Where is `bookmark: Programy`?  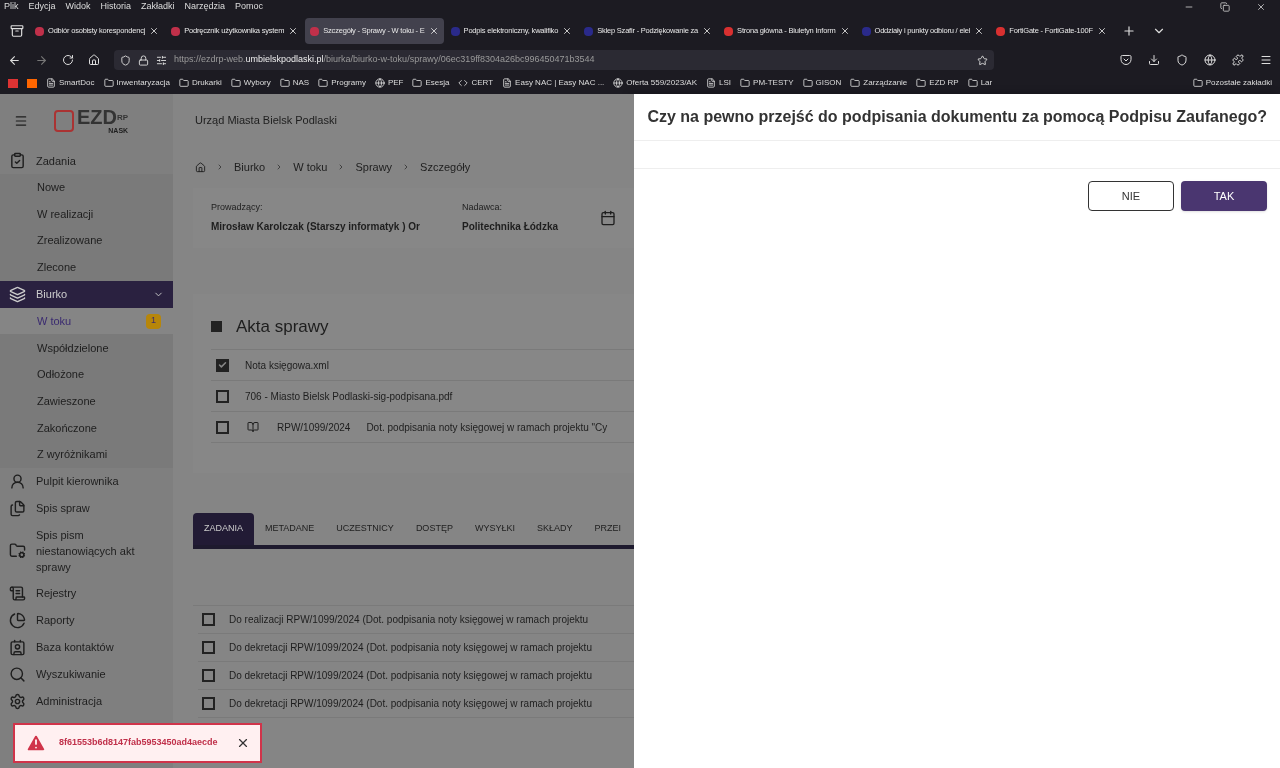
bookmark: Programy is located at coordinates (342, 83).